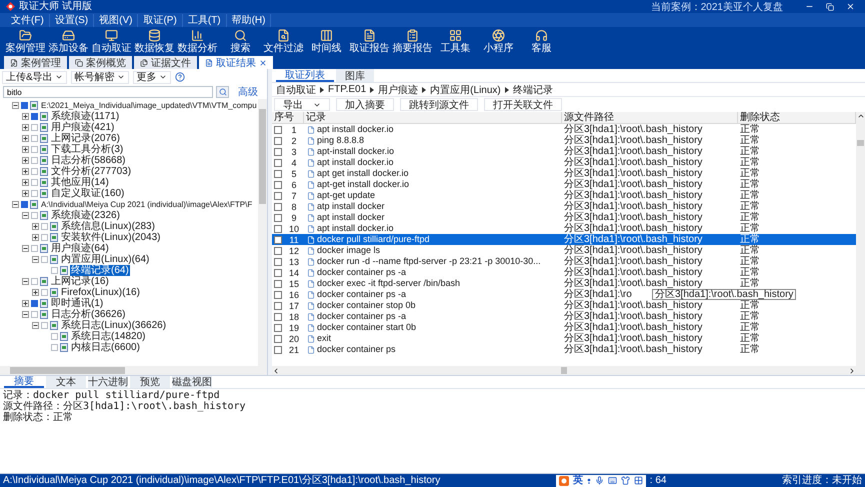  I want to click on tree-item: 系统信息(Linux)(283), so click(108, 226).